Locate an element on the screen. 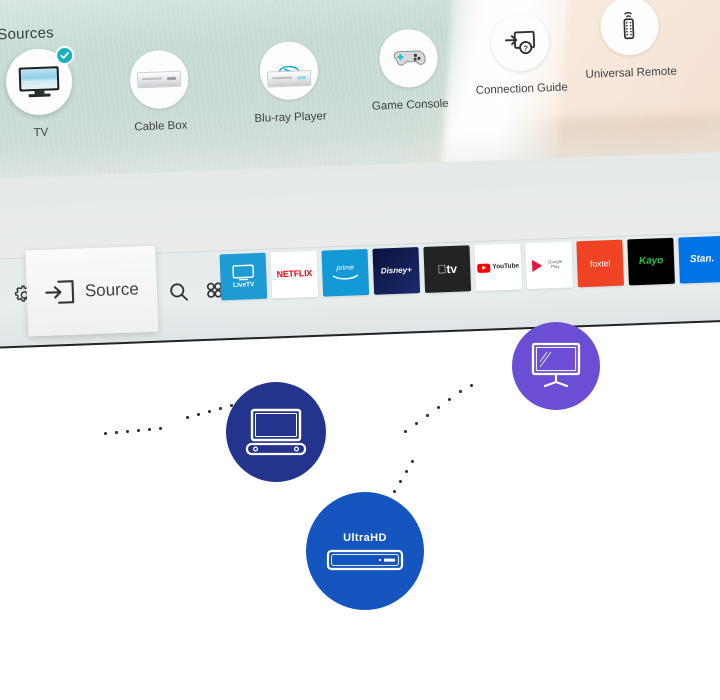 Image resolution: width=720 pixels, height=700 pixels. app-tile-netflix: NETFLIX is located at coordinates (294, 274).